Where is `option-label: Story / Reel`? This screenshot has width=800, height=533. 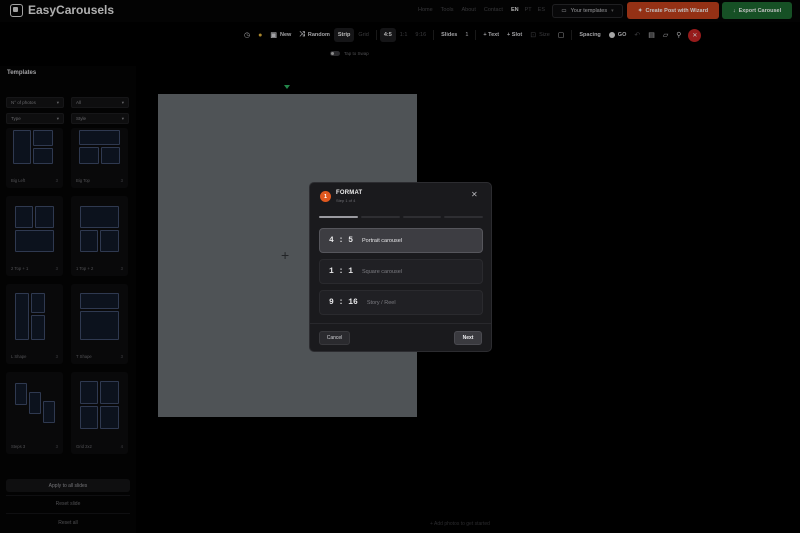
option-label: Story / Reel is located at coordinates (381, 302).